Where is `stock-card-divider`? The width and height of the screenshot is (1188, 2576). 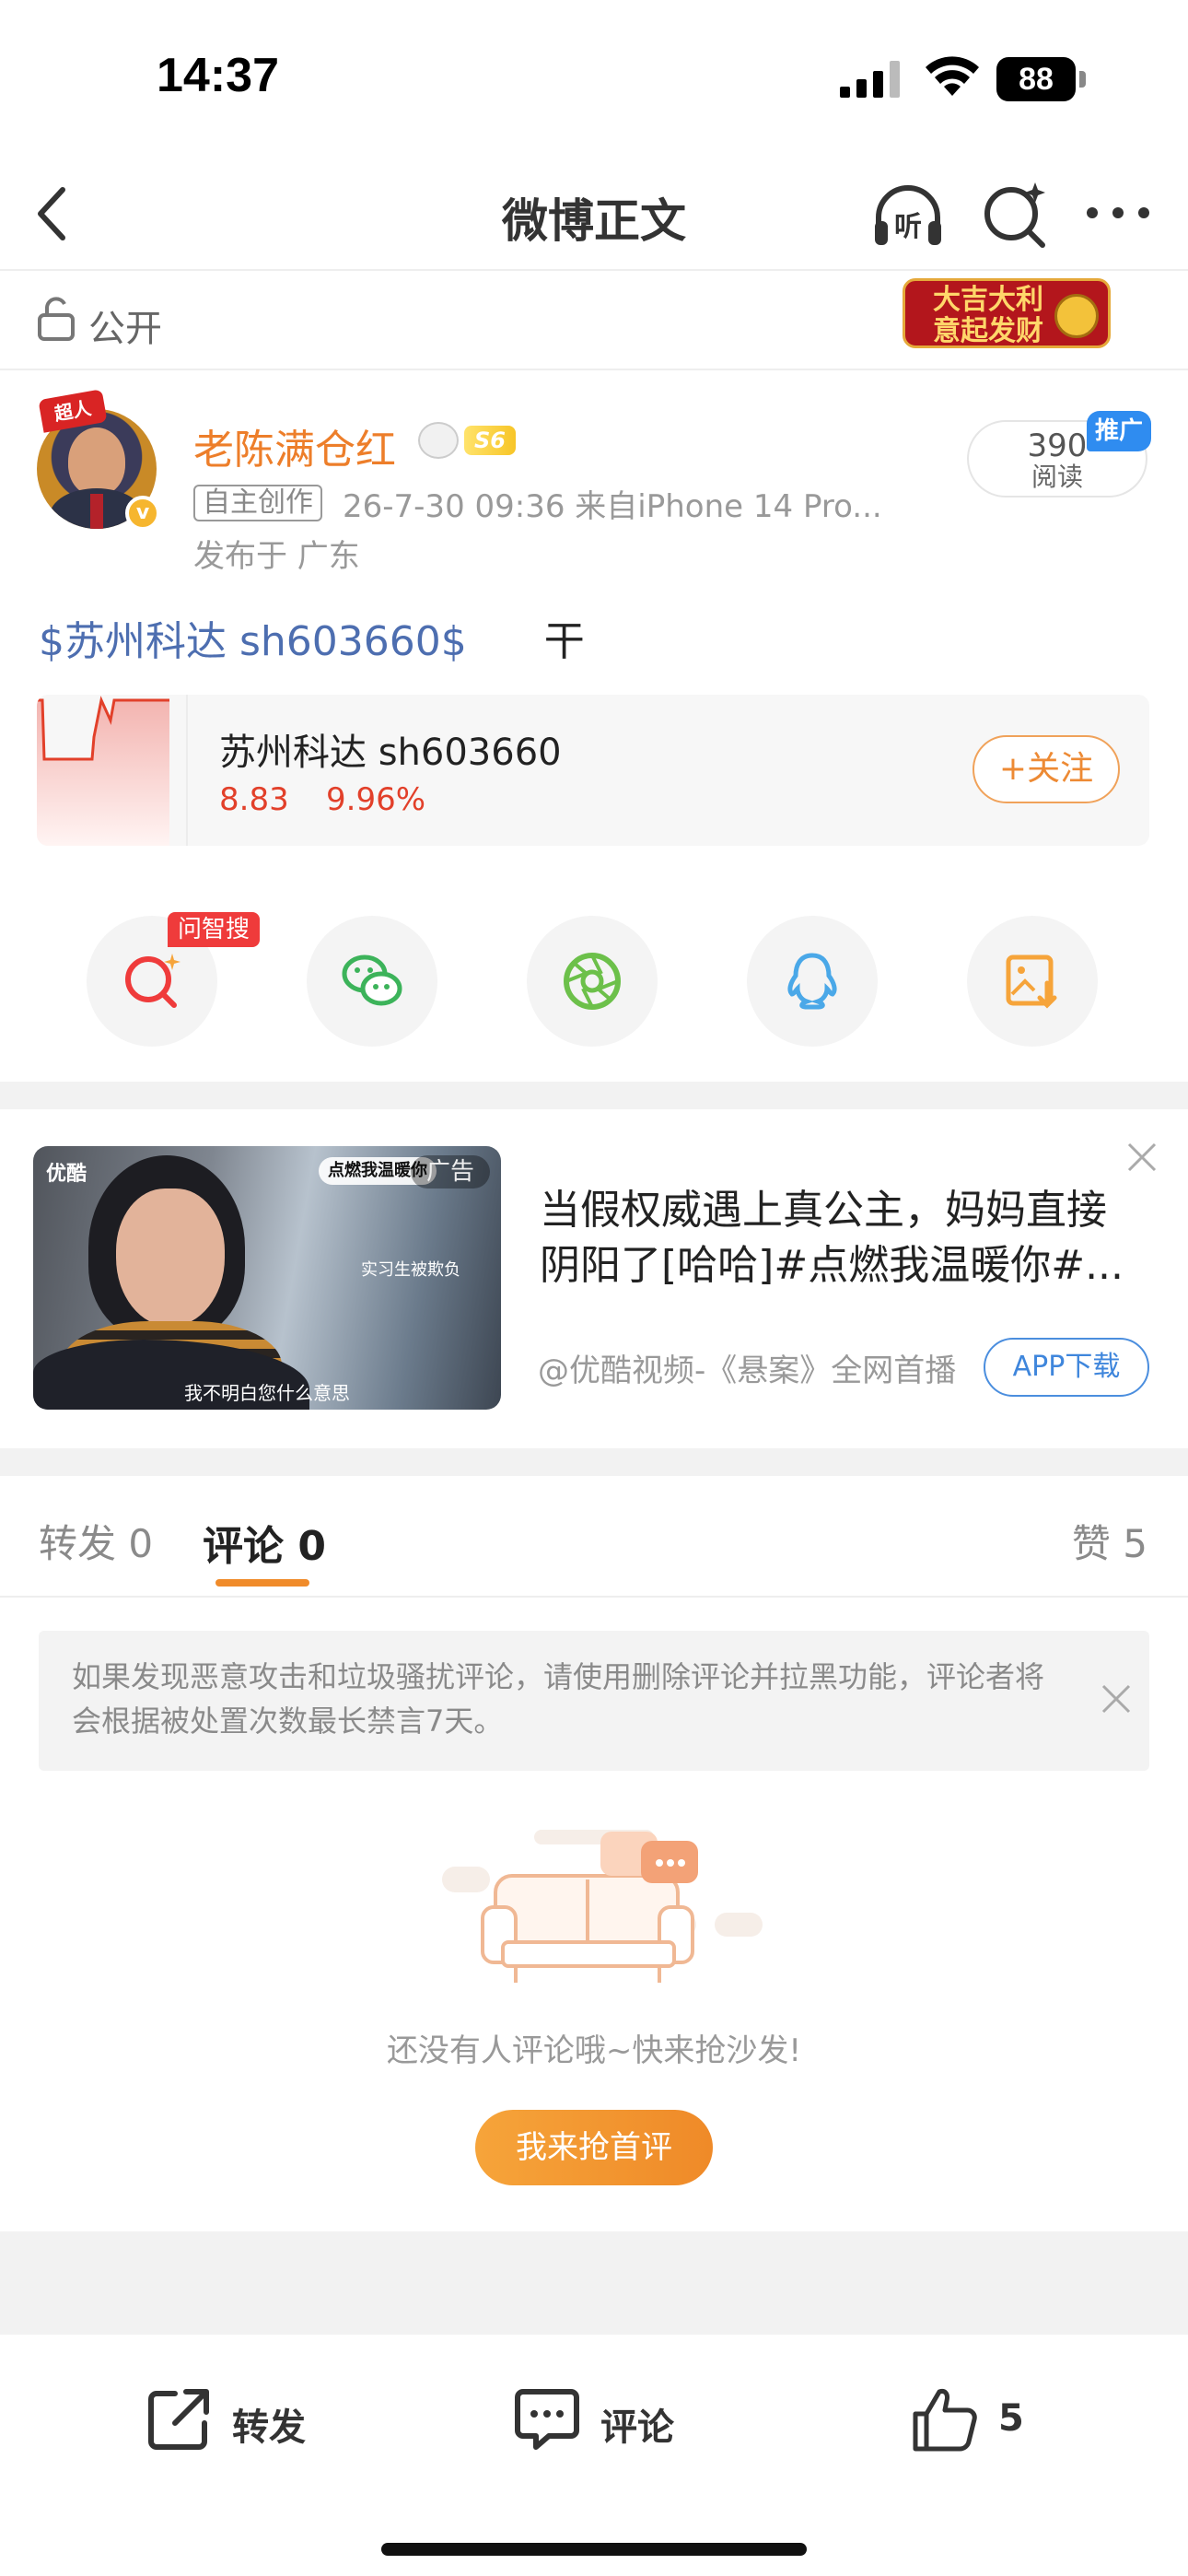 stock-card-divider is located at coordinates (187, 770).